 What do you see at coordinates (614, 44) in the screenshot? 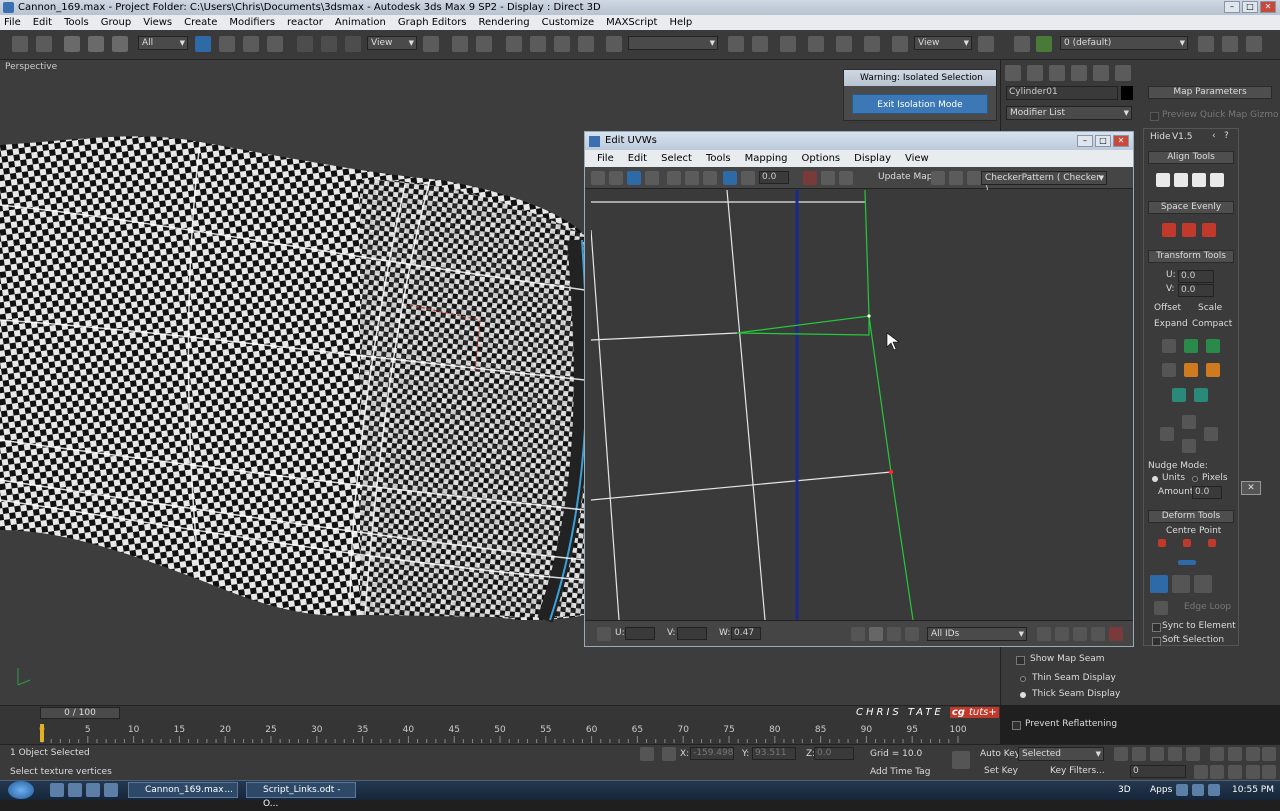
I see `edit-named-selection-icon` at bounding box center [614, 44].